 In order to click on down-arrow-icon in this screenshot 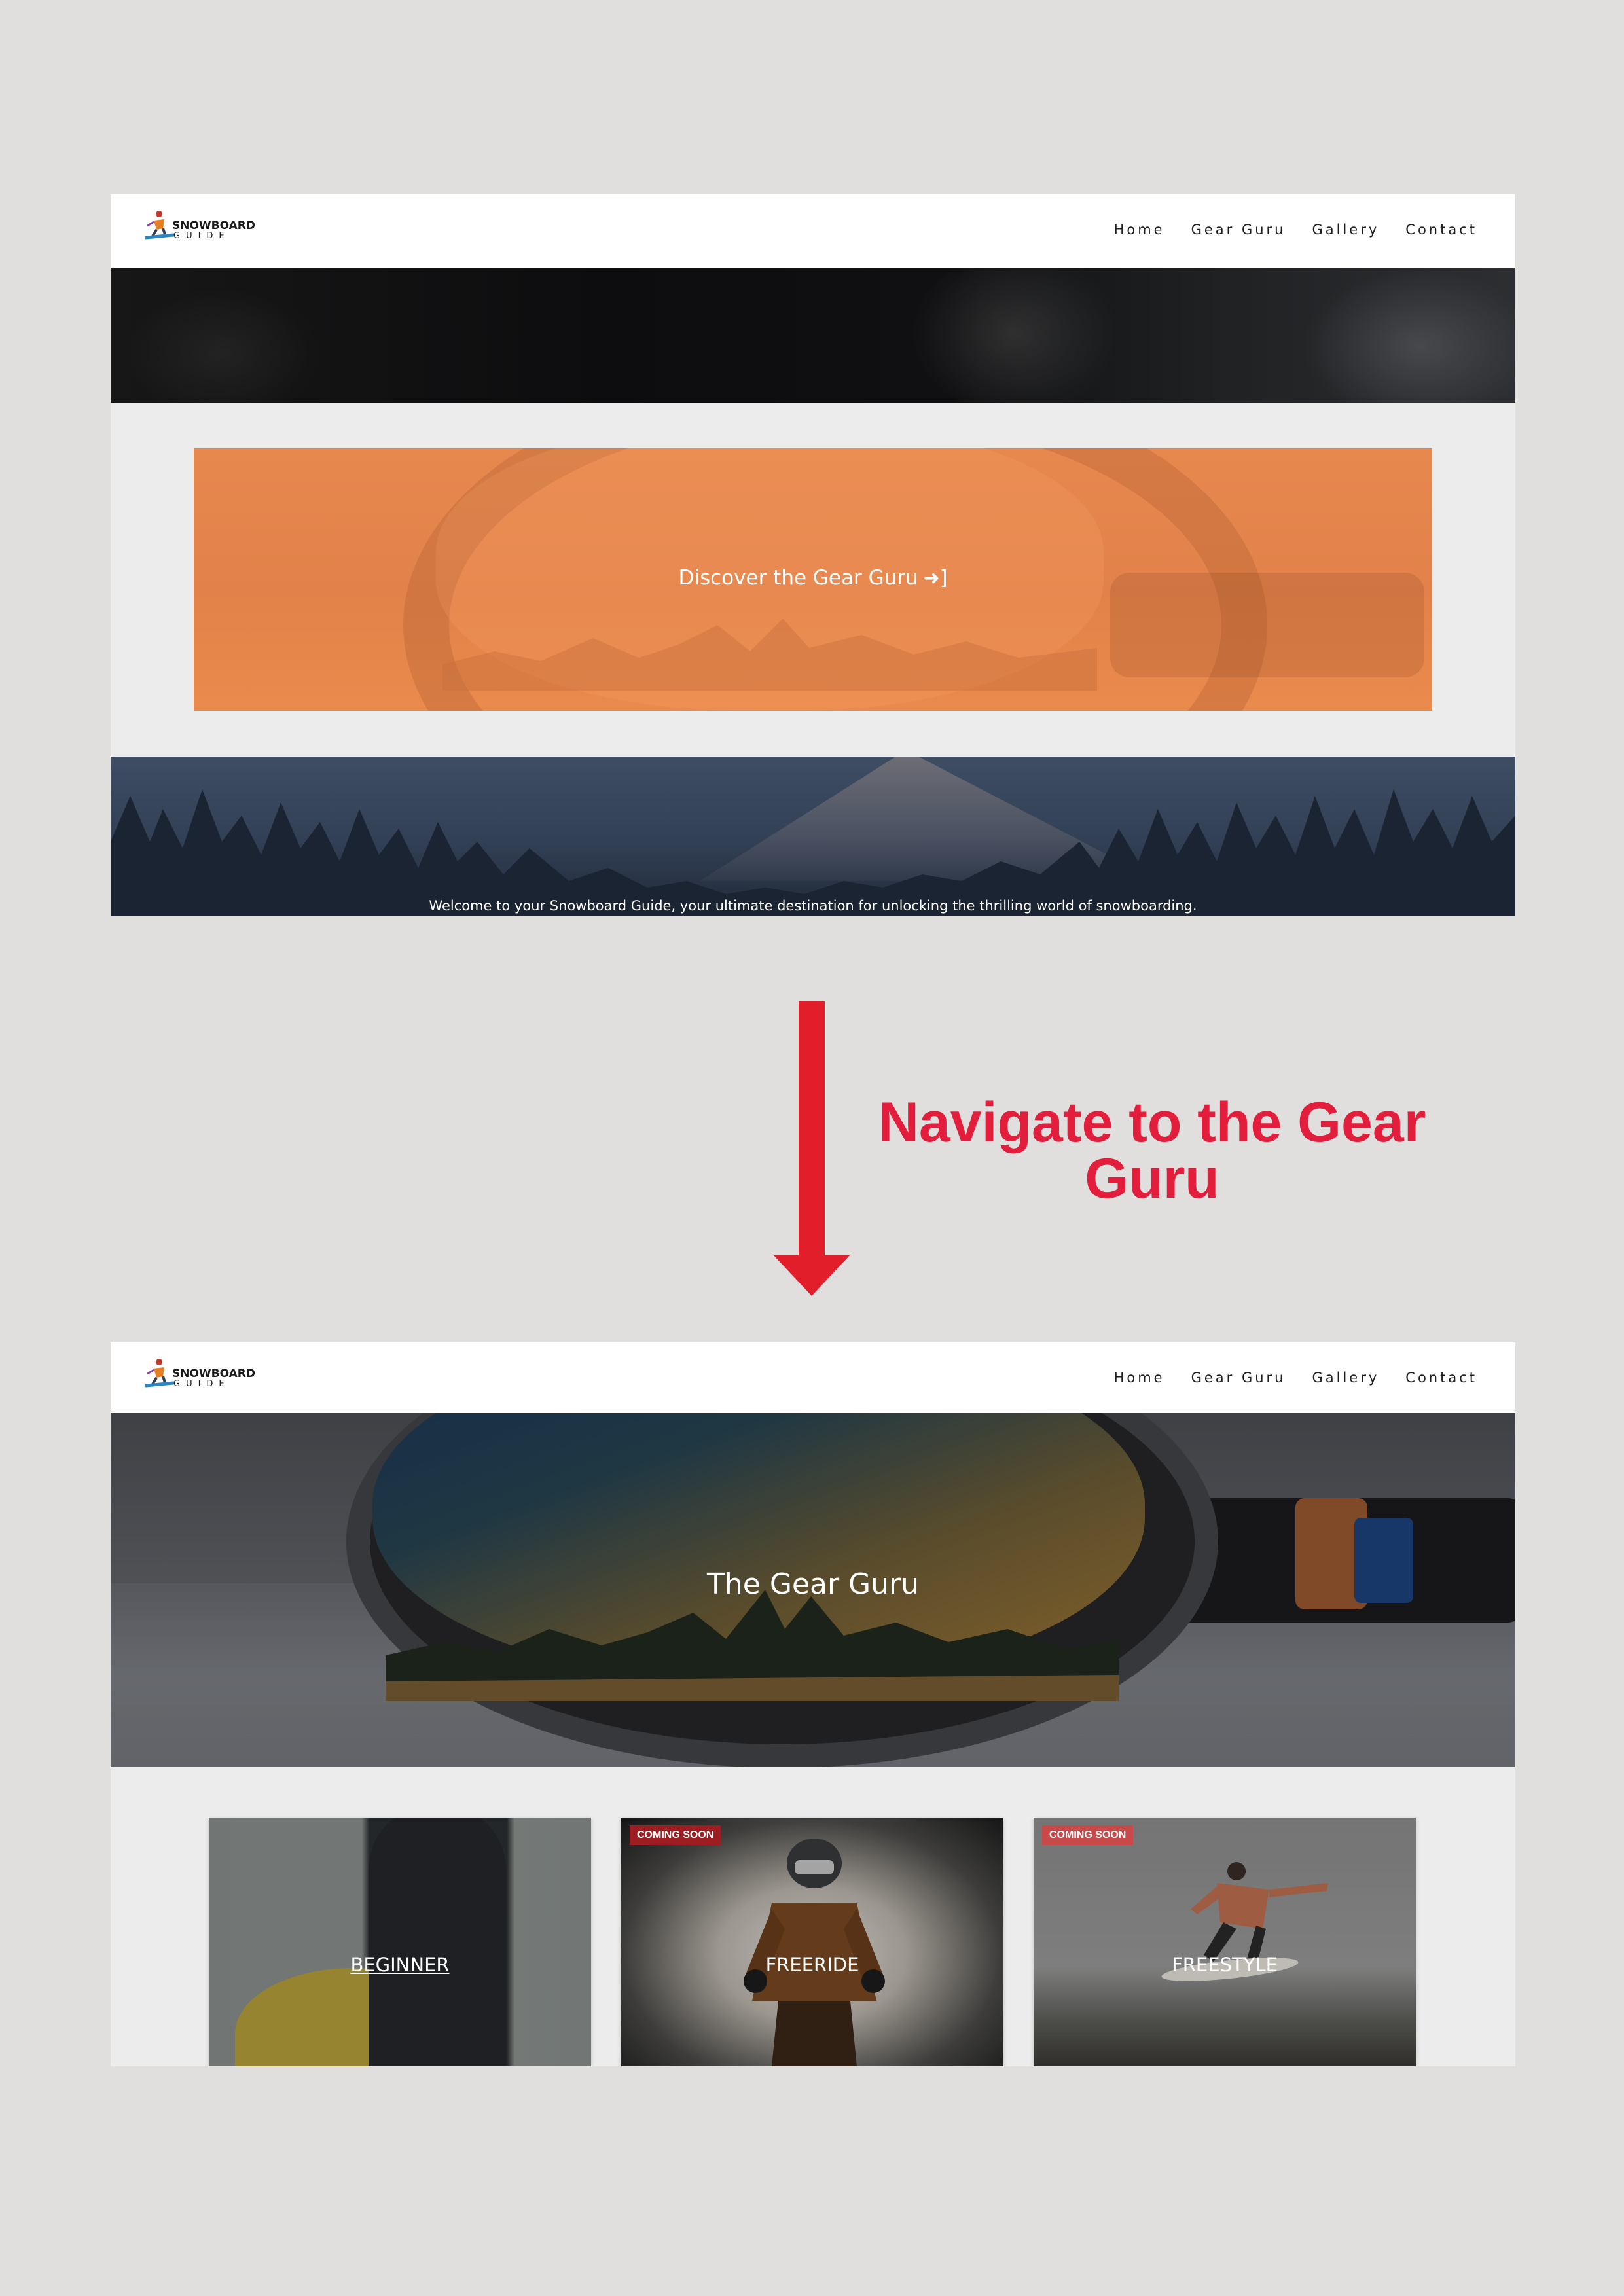, I will do `click(812, 1275)`.